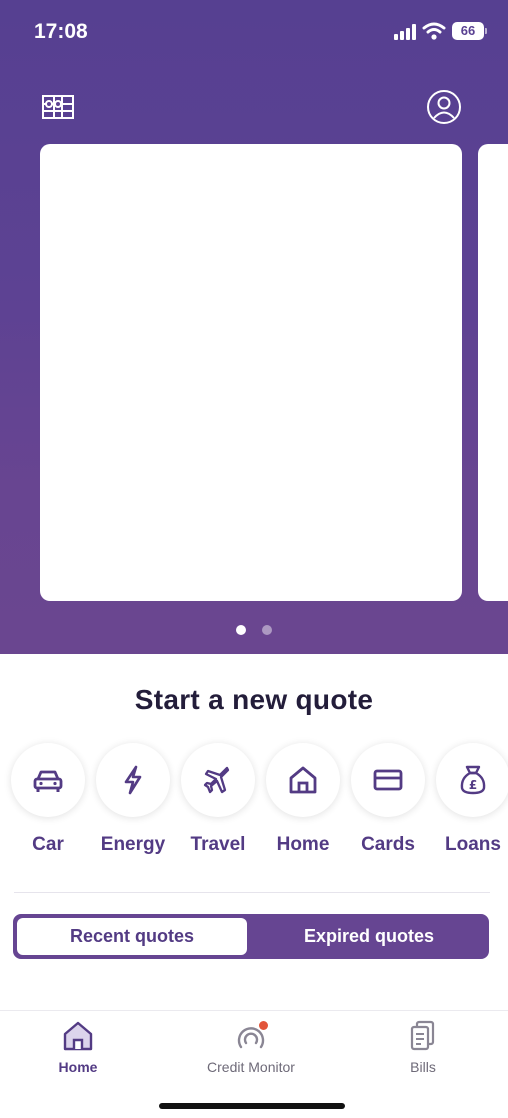 The height and width of the screenshot is (1118, 508). What do you see at coordinates (444, 107) in the screenshot?
I see `account-icon` at bounding box center [444, 107].